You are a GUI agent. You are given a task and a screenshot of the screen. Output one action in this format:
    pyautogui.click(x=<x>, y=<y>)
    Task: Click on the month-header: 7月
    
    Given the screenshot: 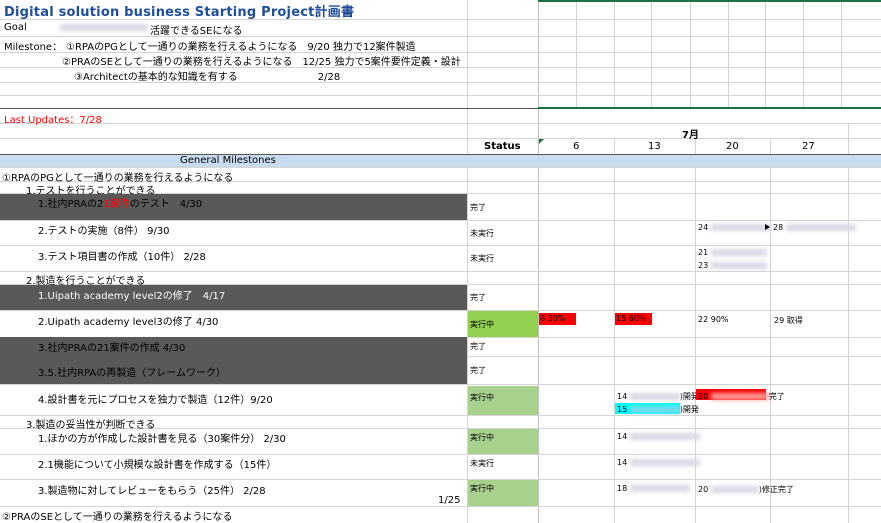 What is the action you would take?
    pyautogui.click(x=690, y=135)
    